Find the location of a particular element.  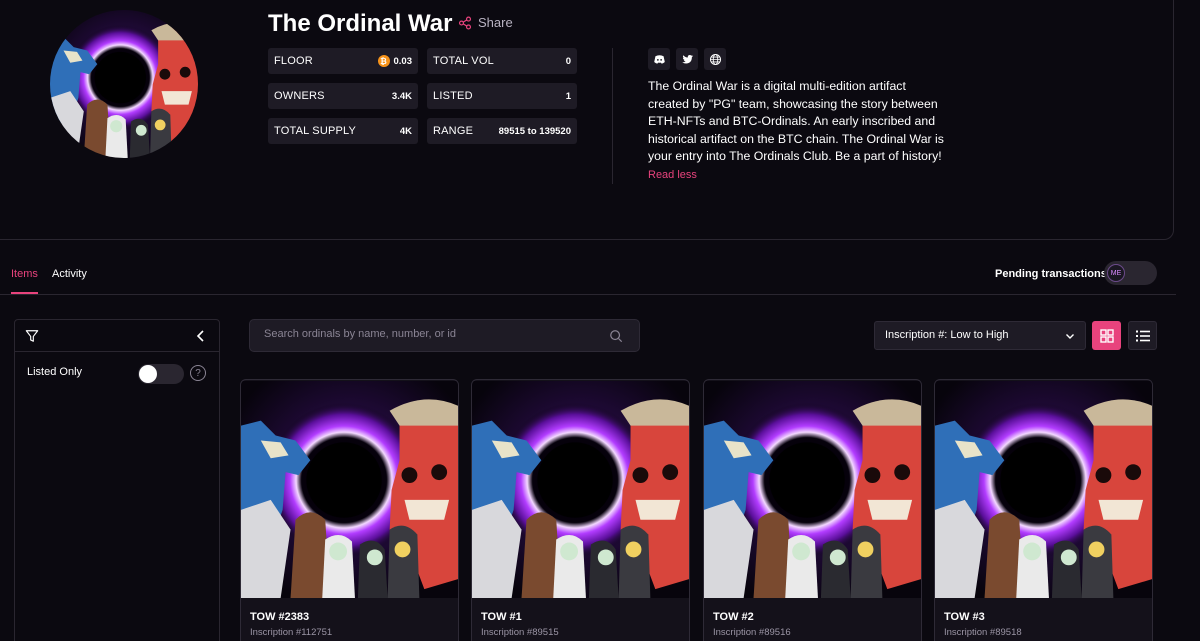

item-name: TOW #3 is located at coordinates (964, 617).